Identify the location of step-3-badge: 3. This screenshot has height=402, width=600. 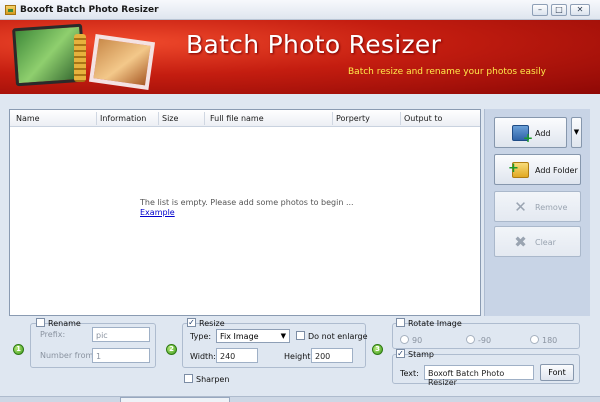
(377, 349).